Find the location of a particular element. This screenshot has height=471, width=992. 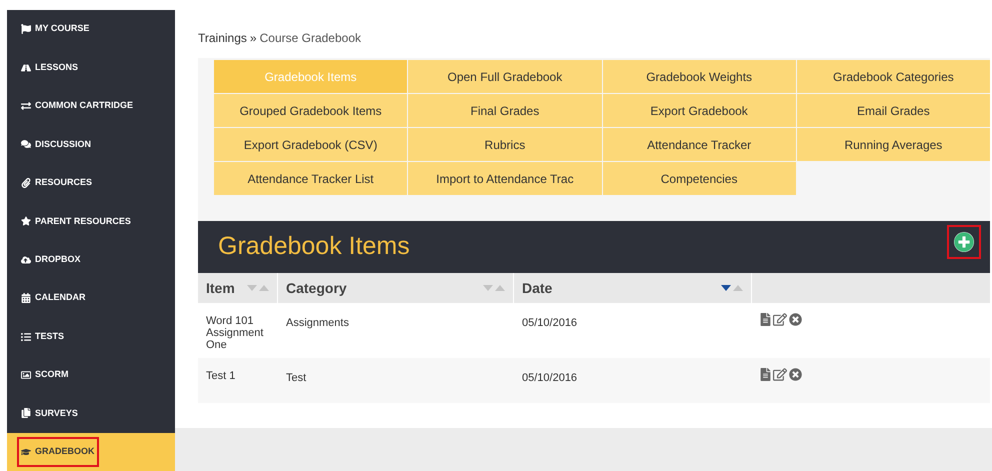

sidebar-item: DISCUSSION is located at coordinates (91, 144).